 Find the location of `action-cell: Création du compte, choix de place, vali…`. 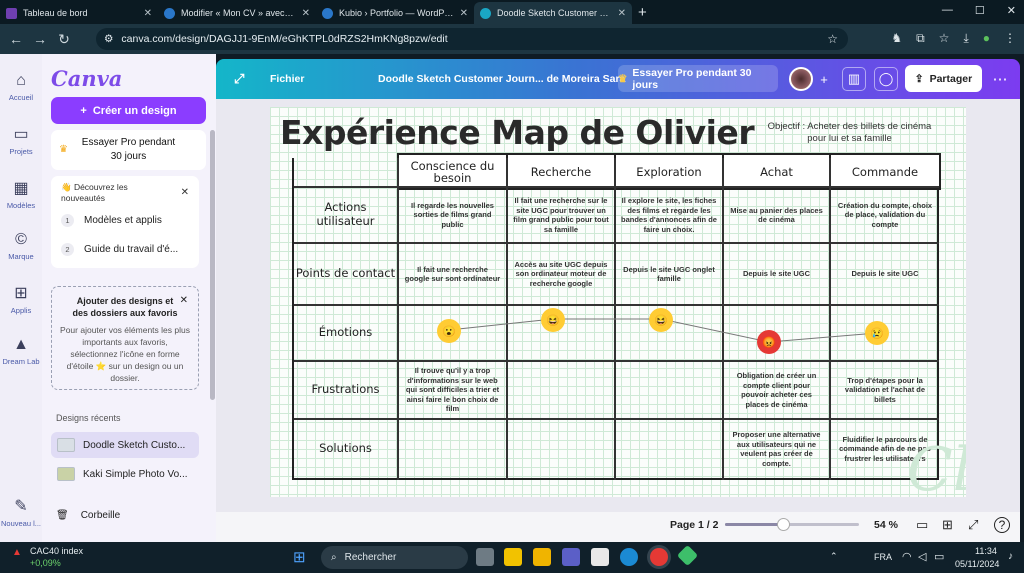

action-cell: Création du compte, choix de place, vali… is located at coordinates (885, 215).